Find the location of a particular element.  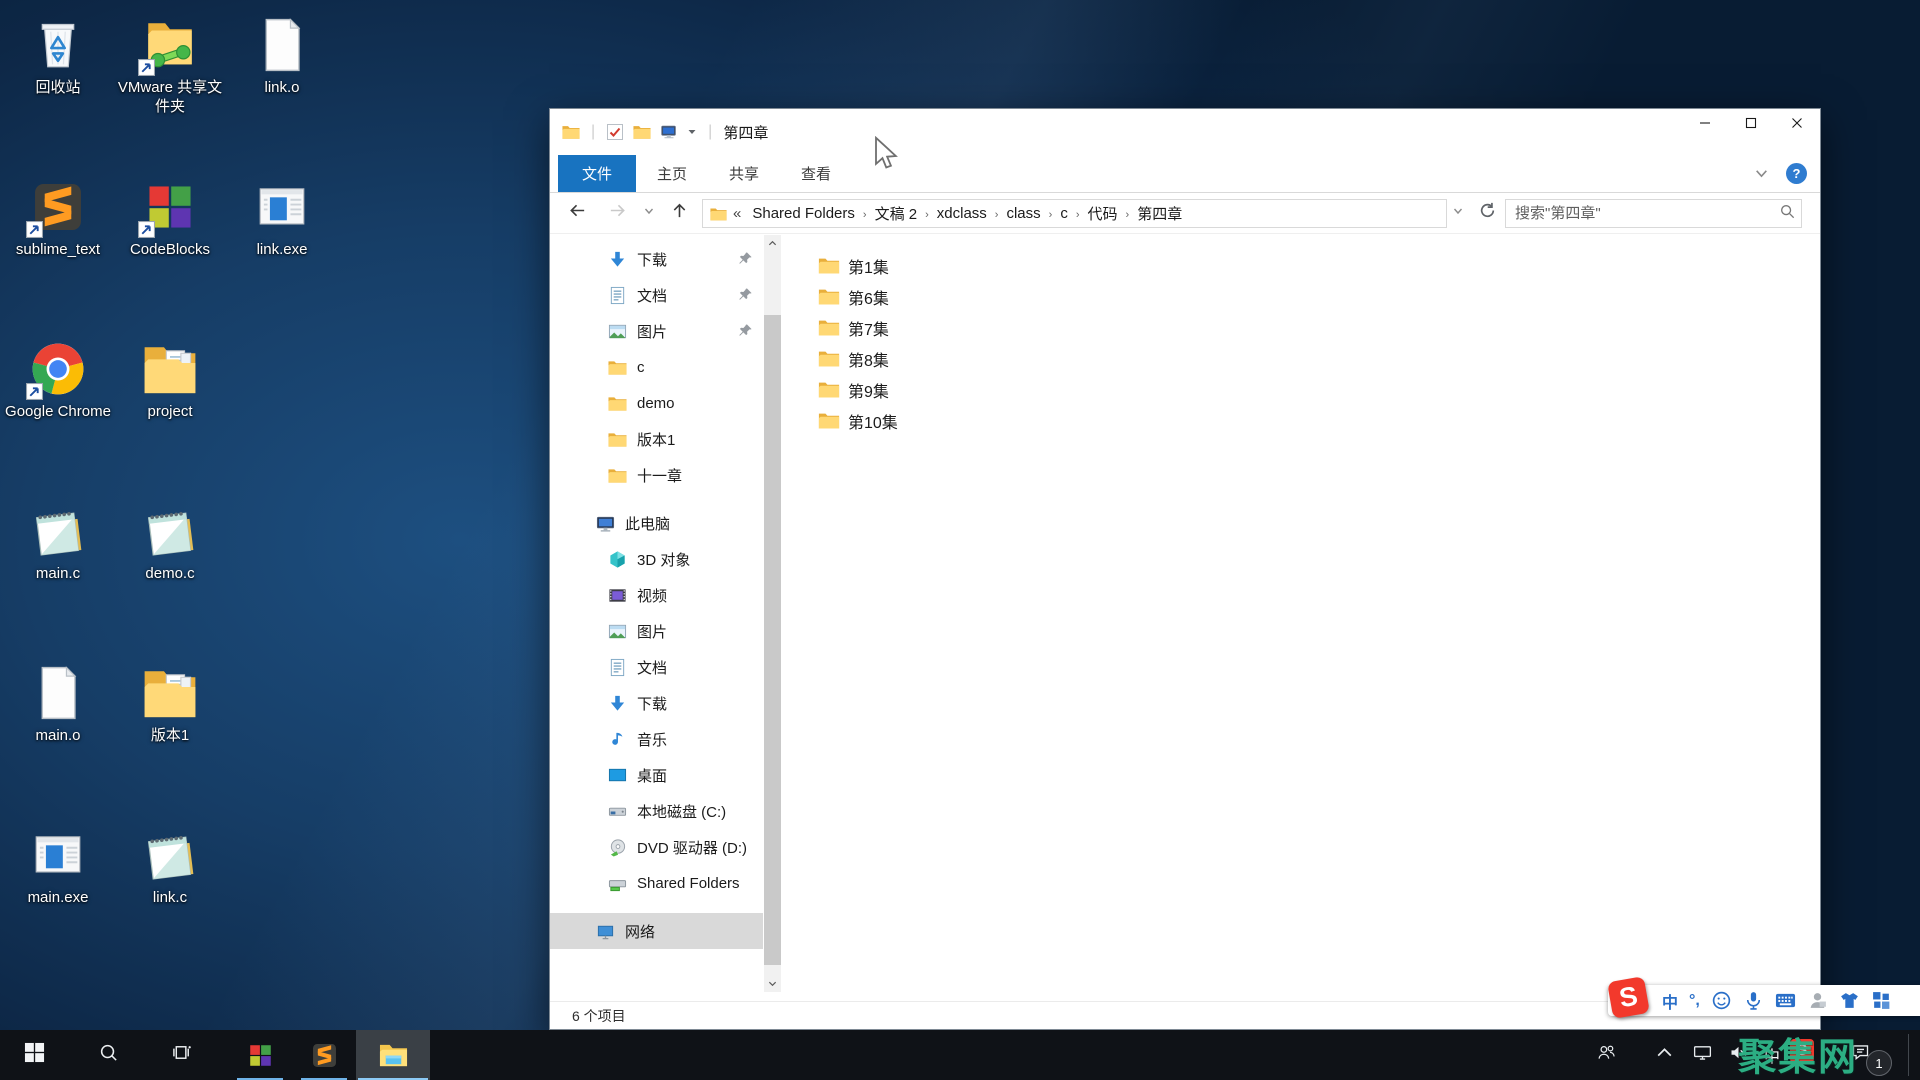

tab-主页: 主页 is located at coordinates (672, 173).